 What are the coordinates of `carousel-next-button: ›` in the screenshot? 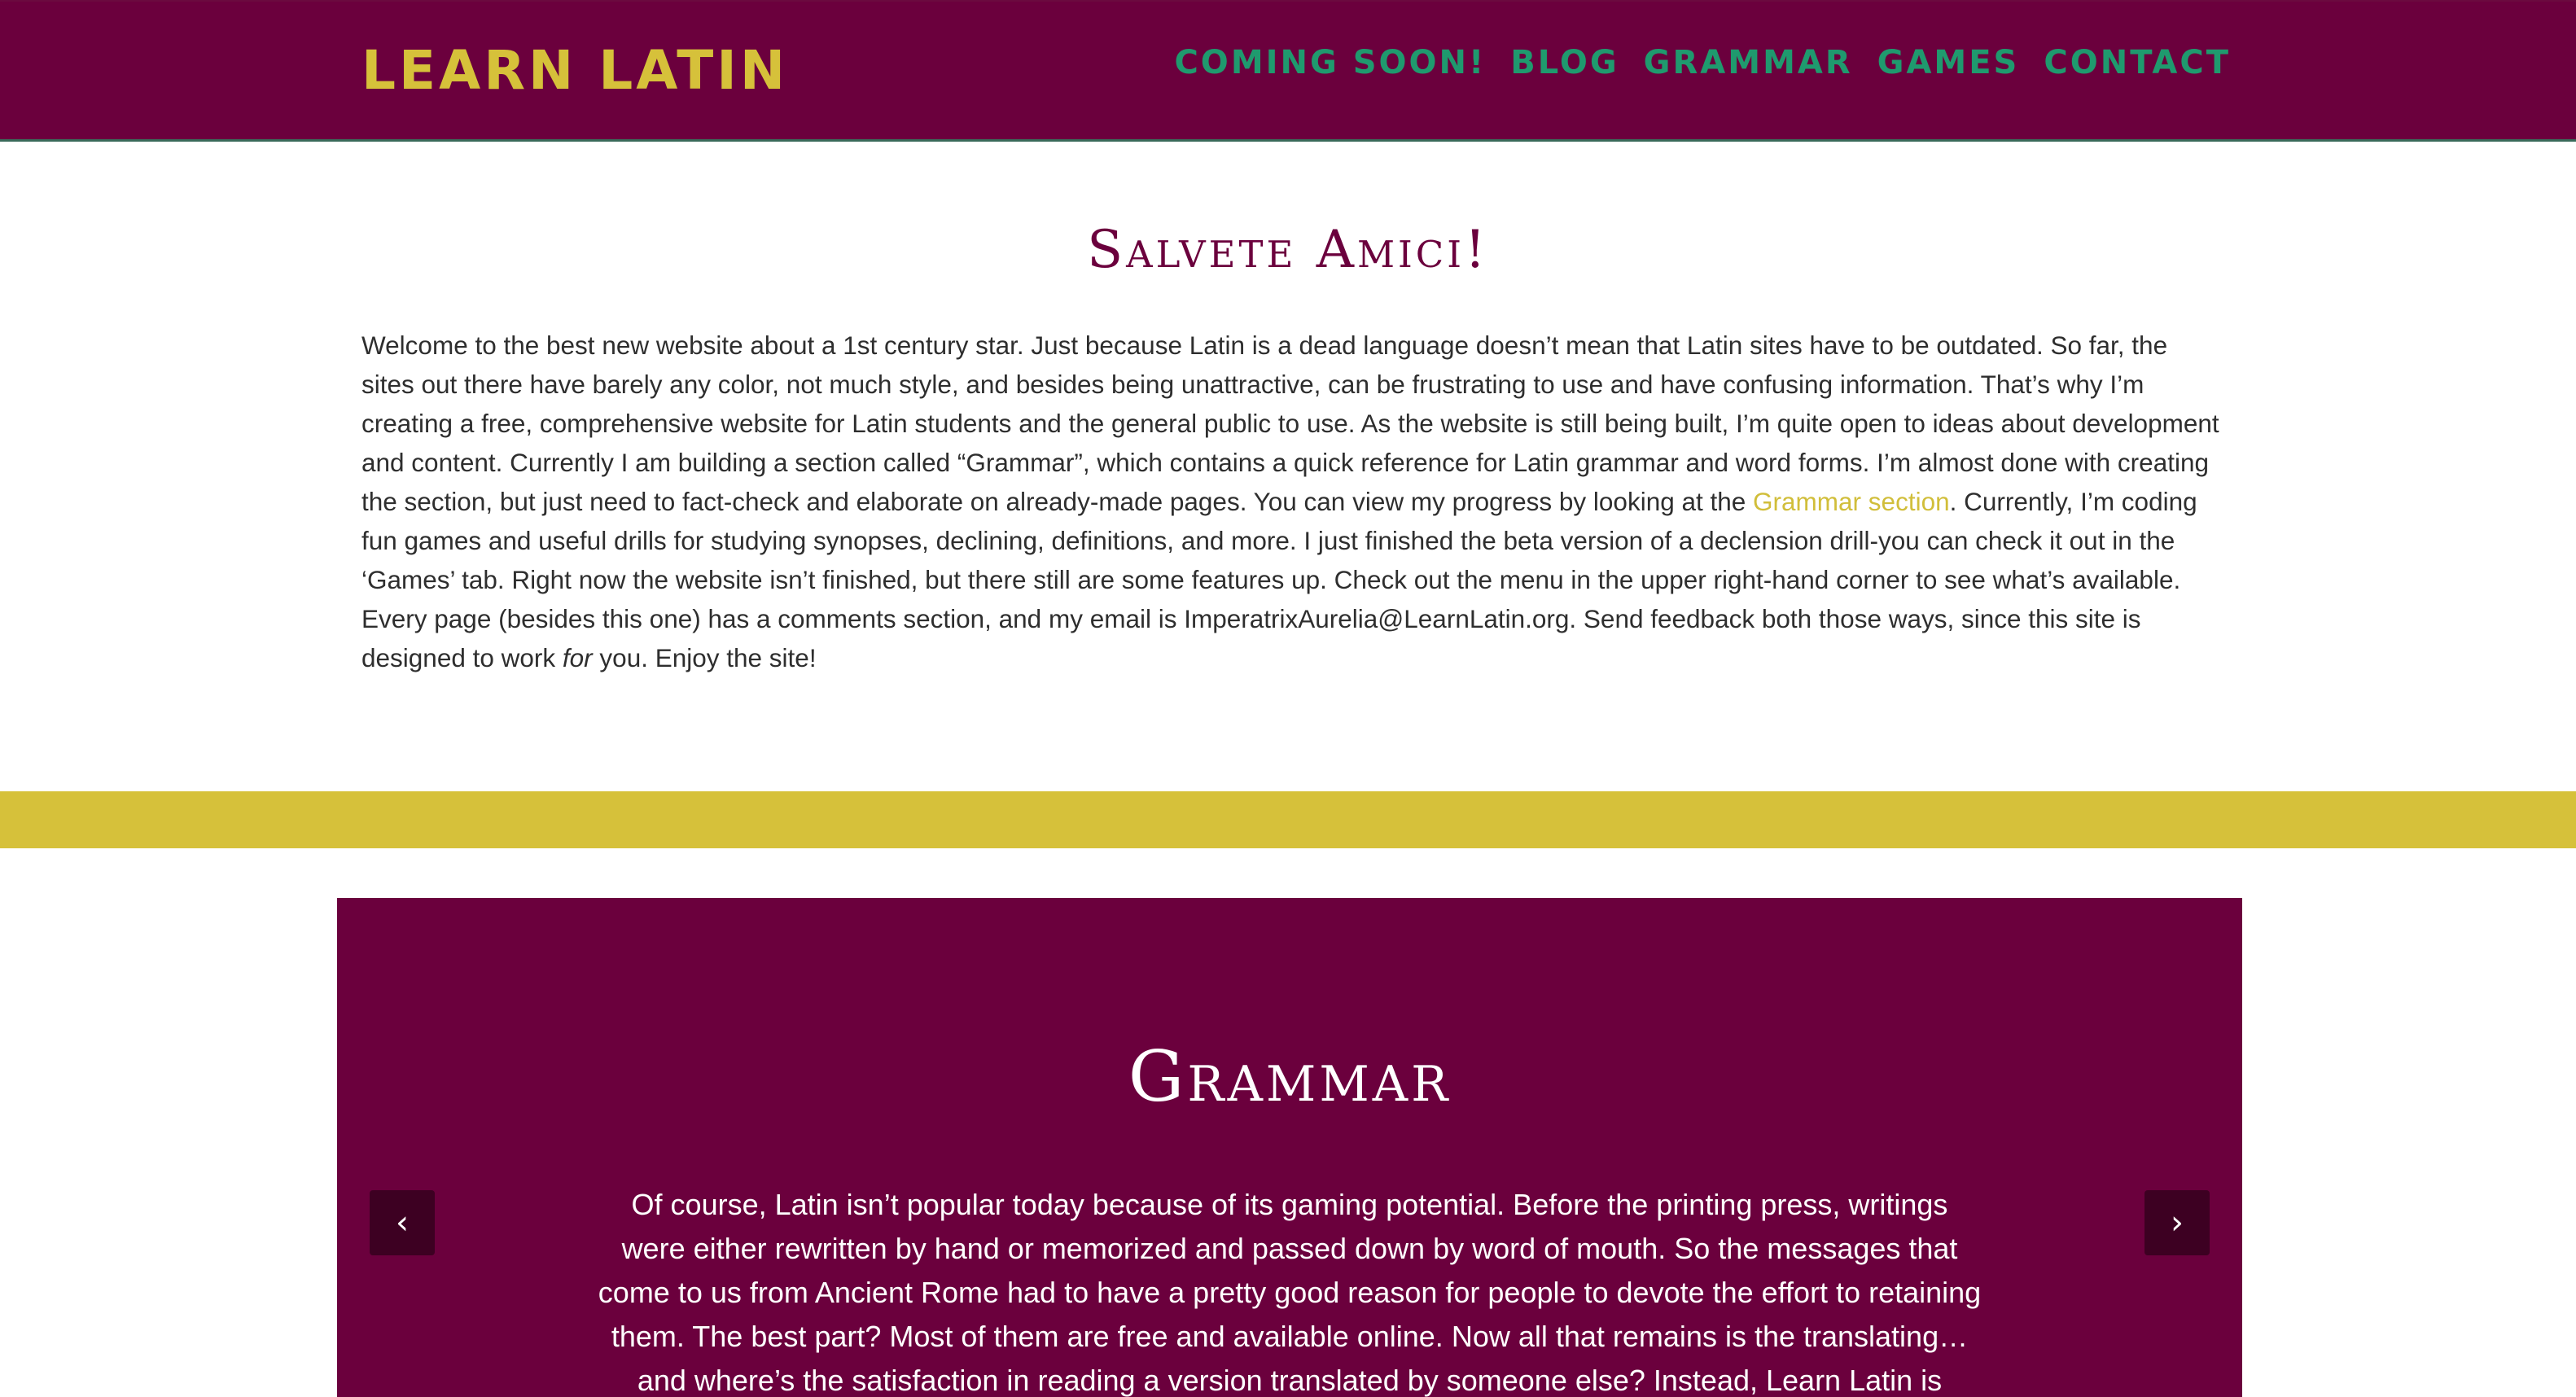 It's located at (2177, 1222).